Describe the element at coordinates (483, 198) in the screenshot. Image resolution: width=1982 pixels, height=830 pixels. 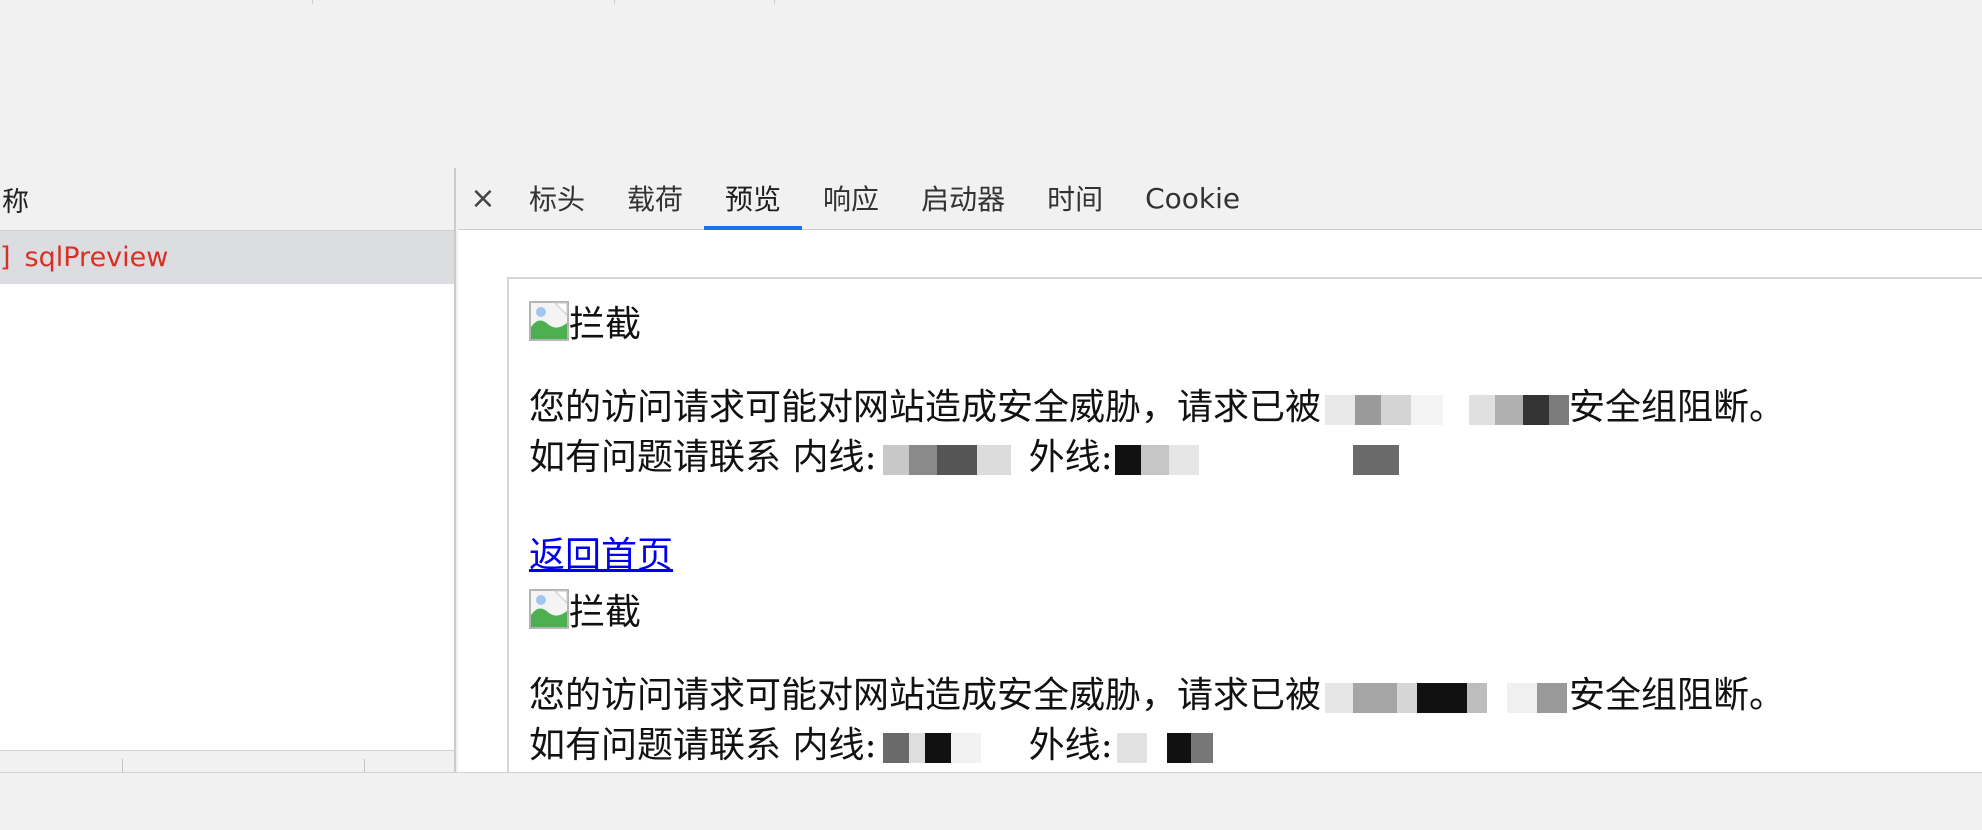
I see `close-detail-icon: ×` at that location.